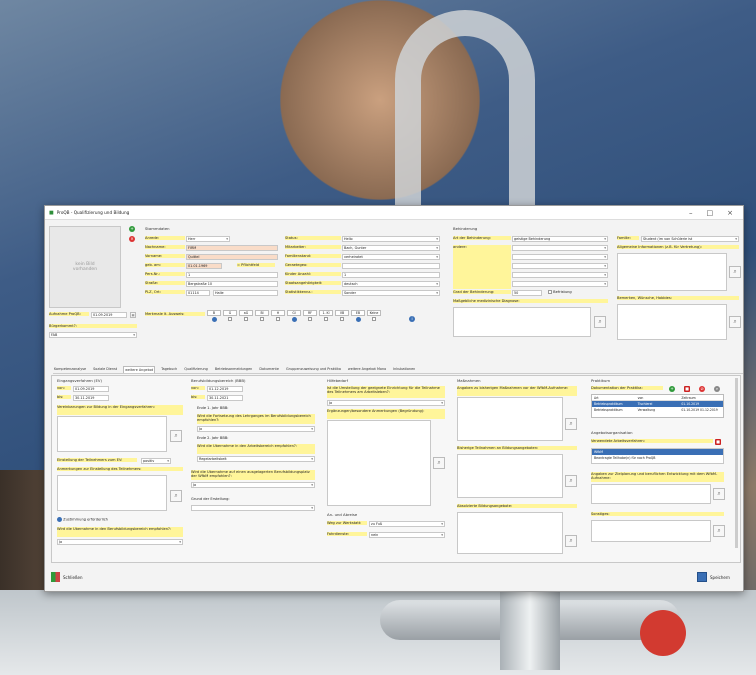 This screenshot has width=756, height=675. Describe the element at coordinates (139, 369) in the screenshot. I see `tab-item: weitere Angebot` at that location.